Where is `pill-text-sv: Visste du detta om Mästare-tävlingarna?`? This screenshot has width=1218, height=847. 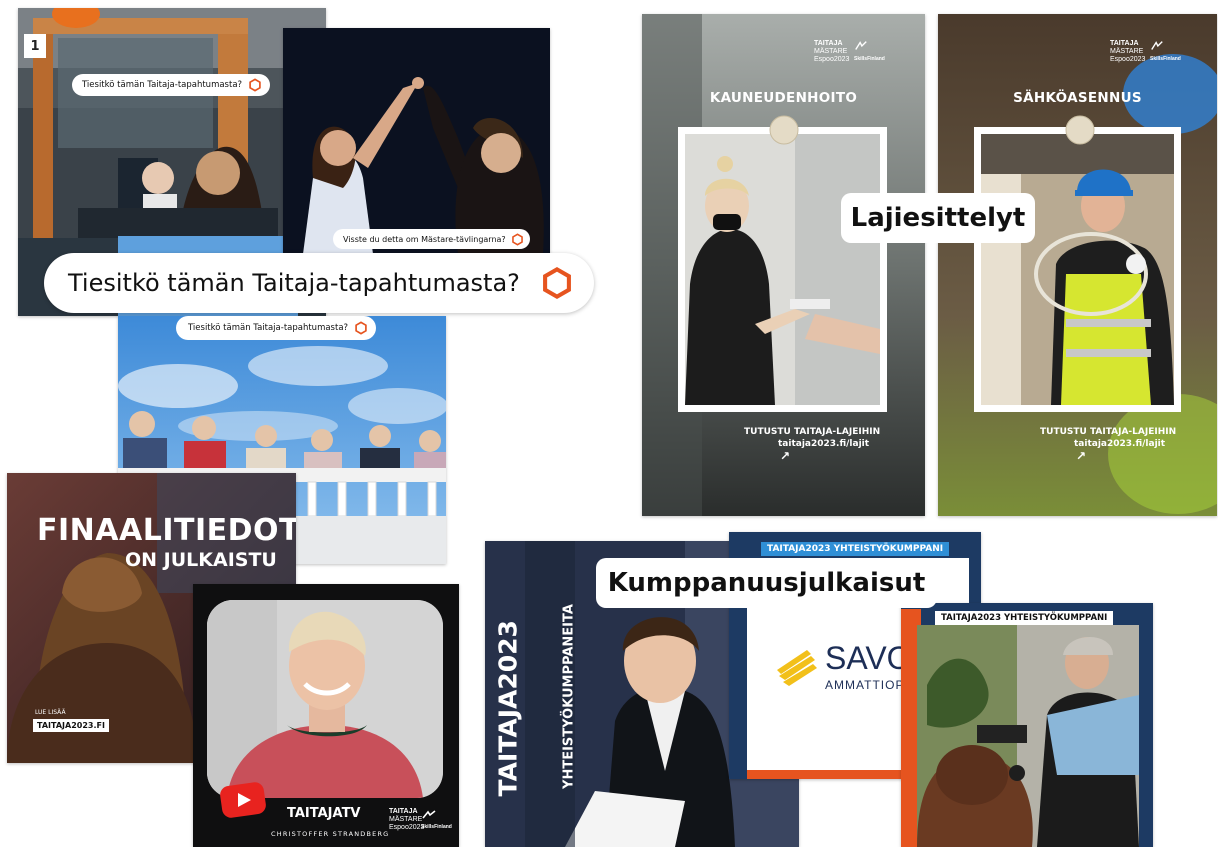 pill-text-sv: Visste du detta om Mästare-tävlingarna? is located at coordinates (424, 239).